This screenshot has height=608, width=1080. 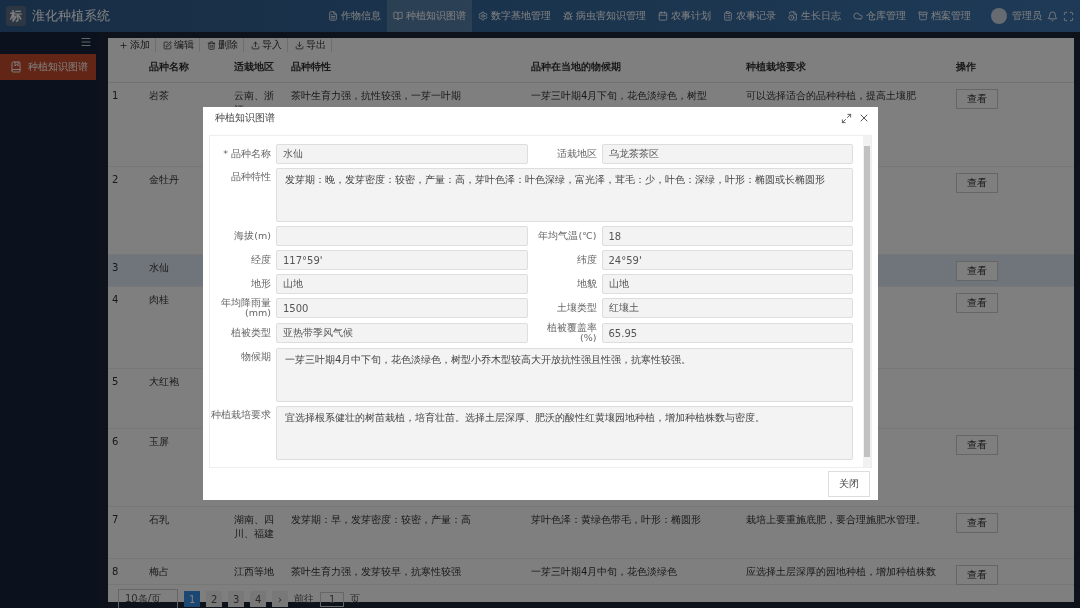 I want to click on table-cell: 可以选择适合的品种种植，提高土壤肥, so click(x=831, y=96).